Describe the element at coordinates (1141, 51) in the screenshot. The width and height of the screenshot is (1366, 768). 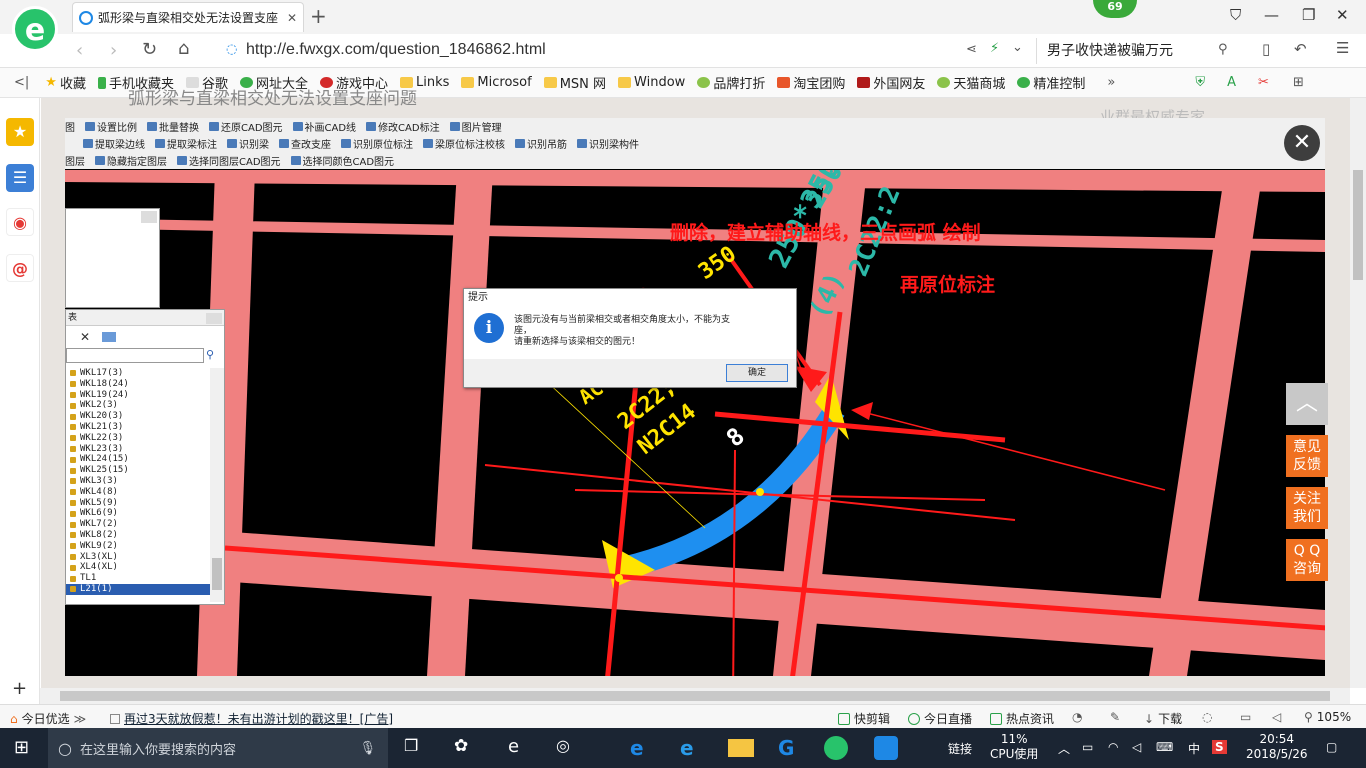
I see `search-input: 男子收快递被骗万元` at that location.